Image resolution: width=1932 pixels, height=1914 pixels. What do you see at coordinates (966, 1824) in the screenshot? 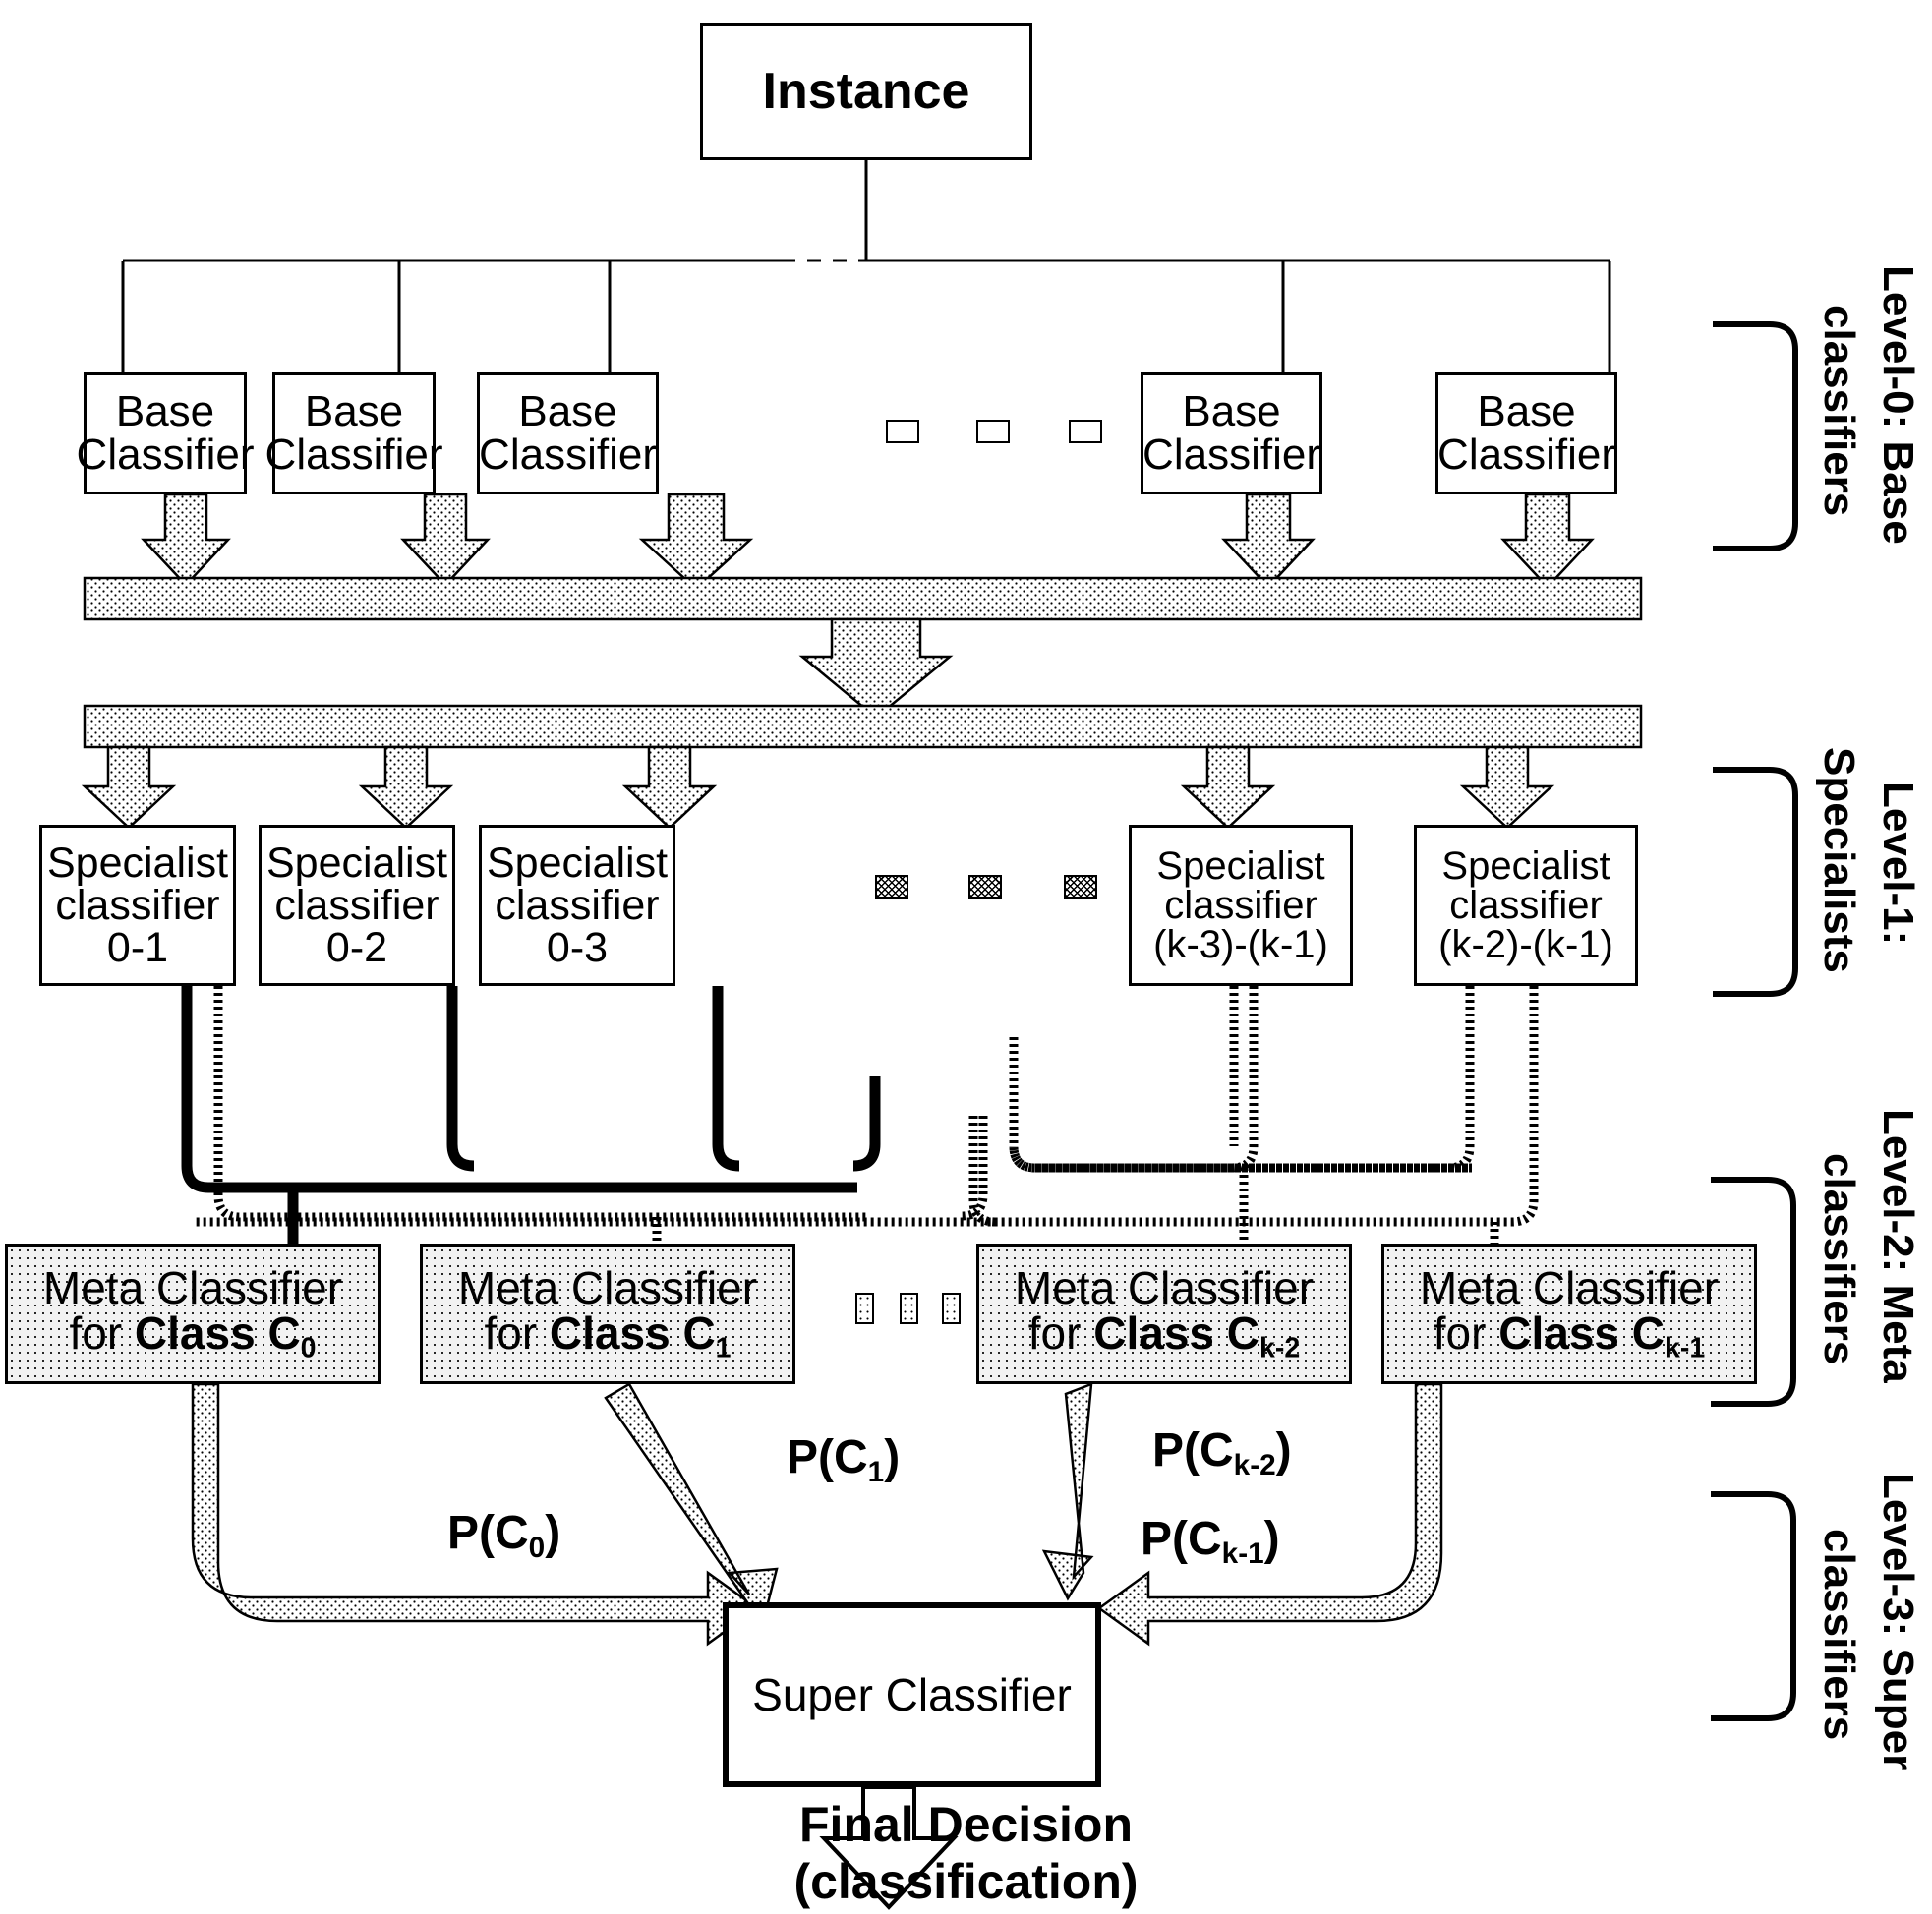
I see `final-line1: Final Decision` at bounding box center [966, 1824].